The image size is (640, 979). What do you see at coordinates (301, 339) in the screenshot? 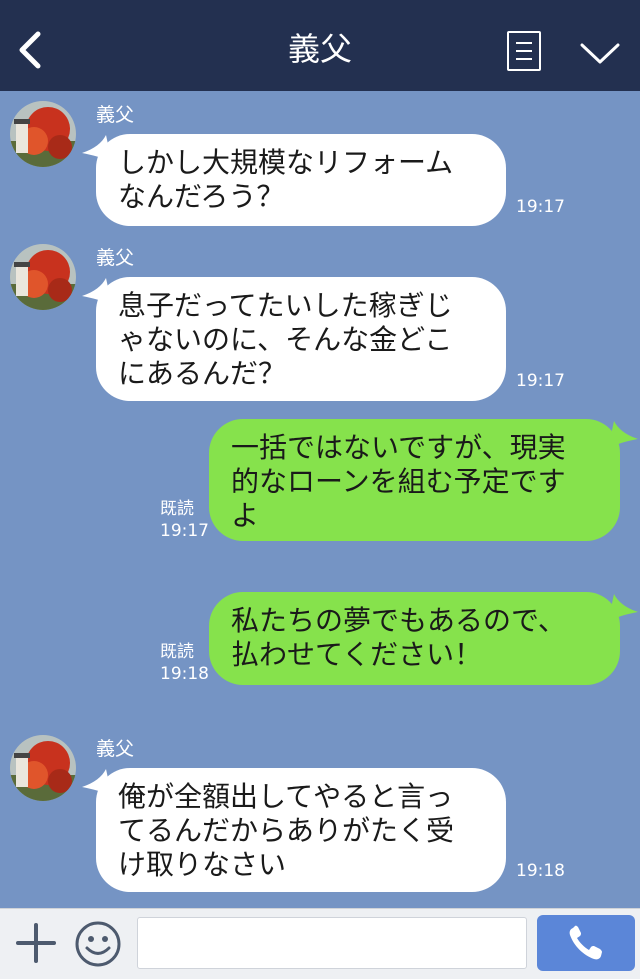
I see `message-bubble: 息子だってたいした稼ぎじ ゃないのに、そんな金どこ にあるんだ？` at bounding box center [301, 339].